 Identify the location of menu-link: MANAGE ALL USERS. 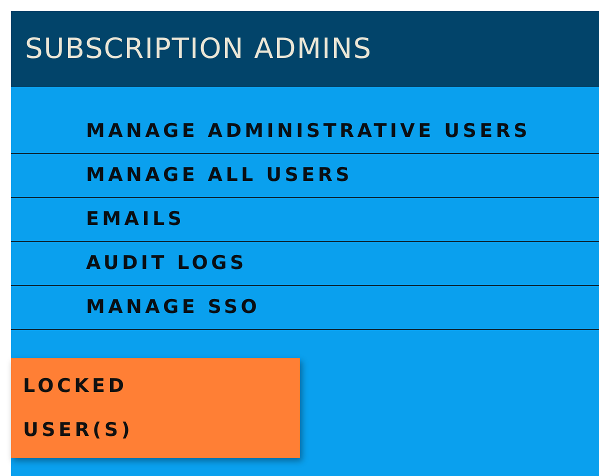
(219, 175).